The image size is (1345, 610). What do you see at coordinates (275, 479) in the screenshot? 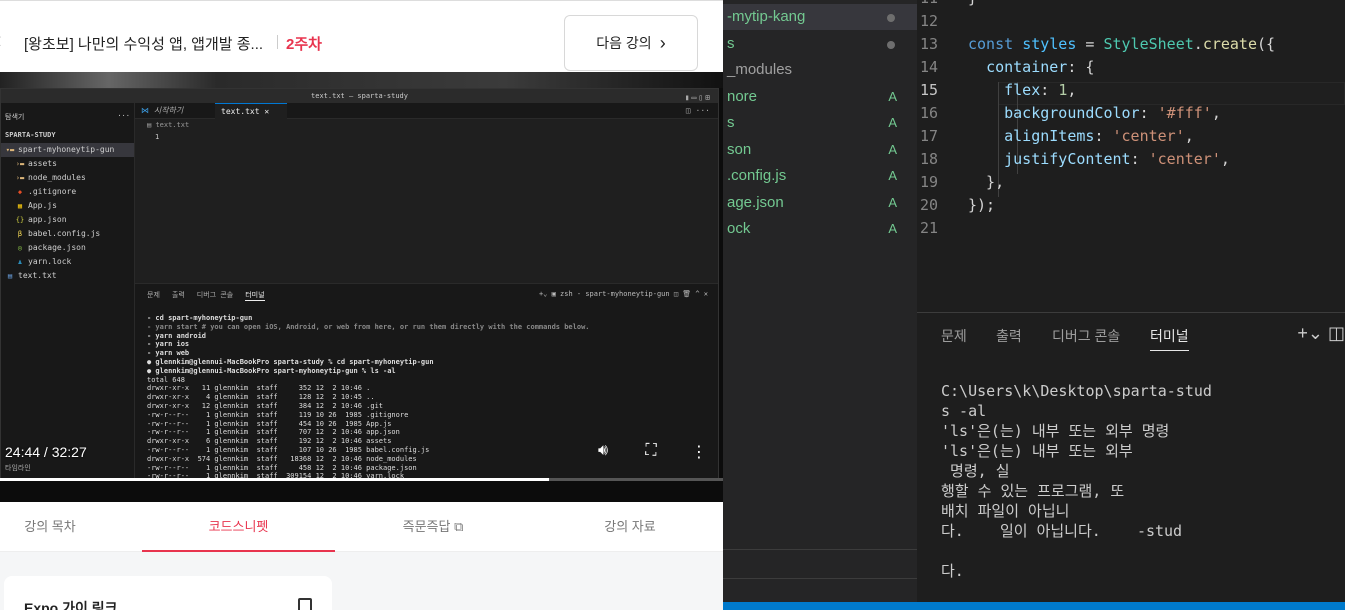
I see `progress-fill` at bounding box center [275, 479].